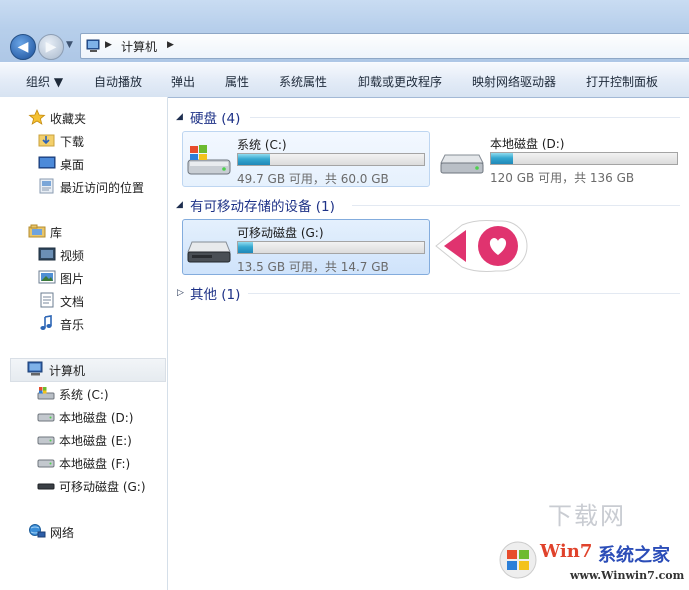  What do you see at coordinates (622, 81) in the screenshot?
I see `open-control-panel-button: 打开控制面板` at bounding box center [622, 81].